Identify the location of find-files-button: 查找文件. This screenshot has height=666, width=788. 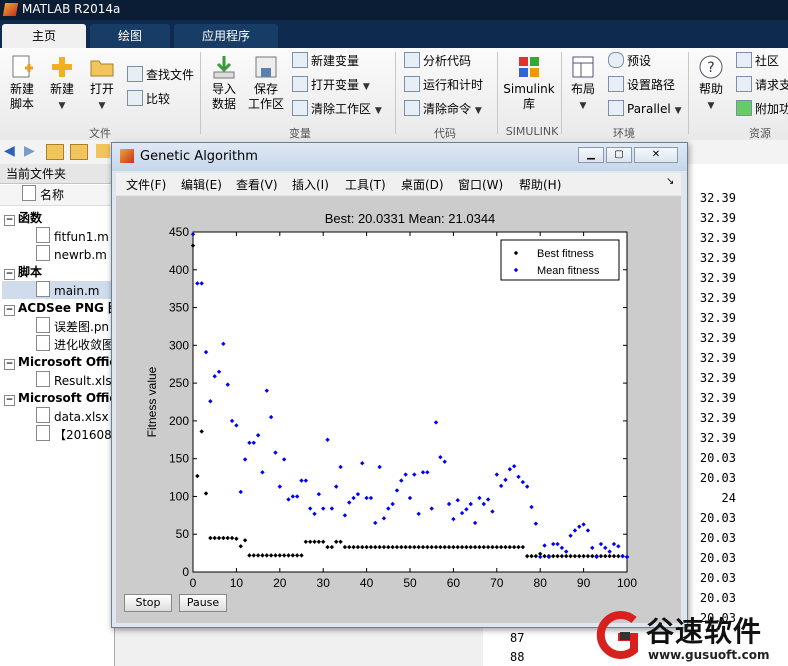
(160, 75).